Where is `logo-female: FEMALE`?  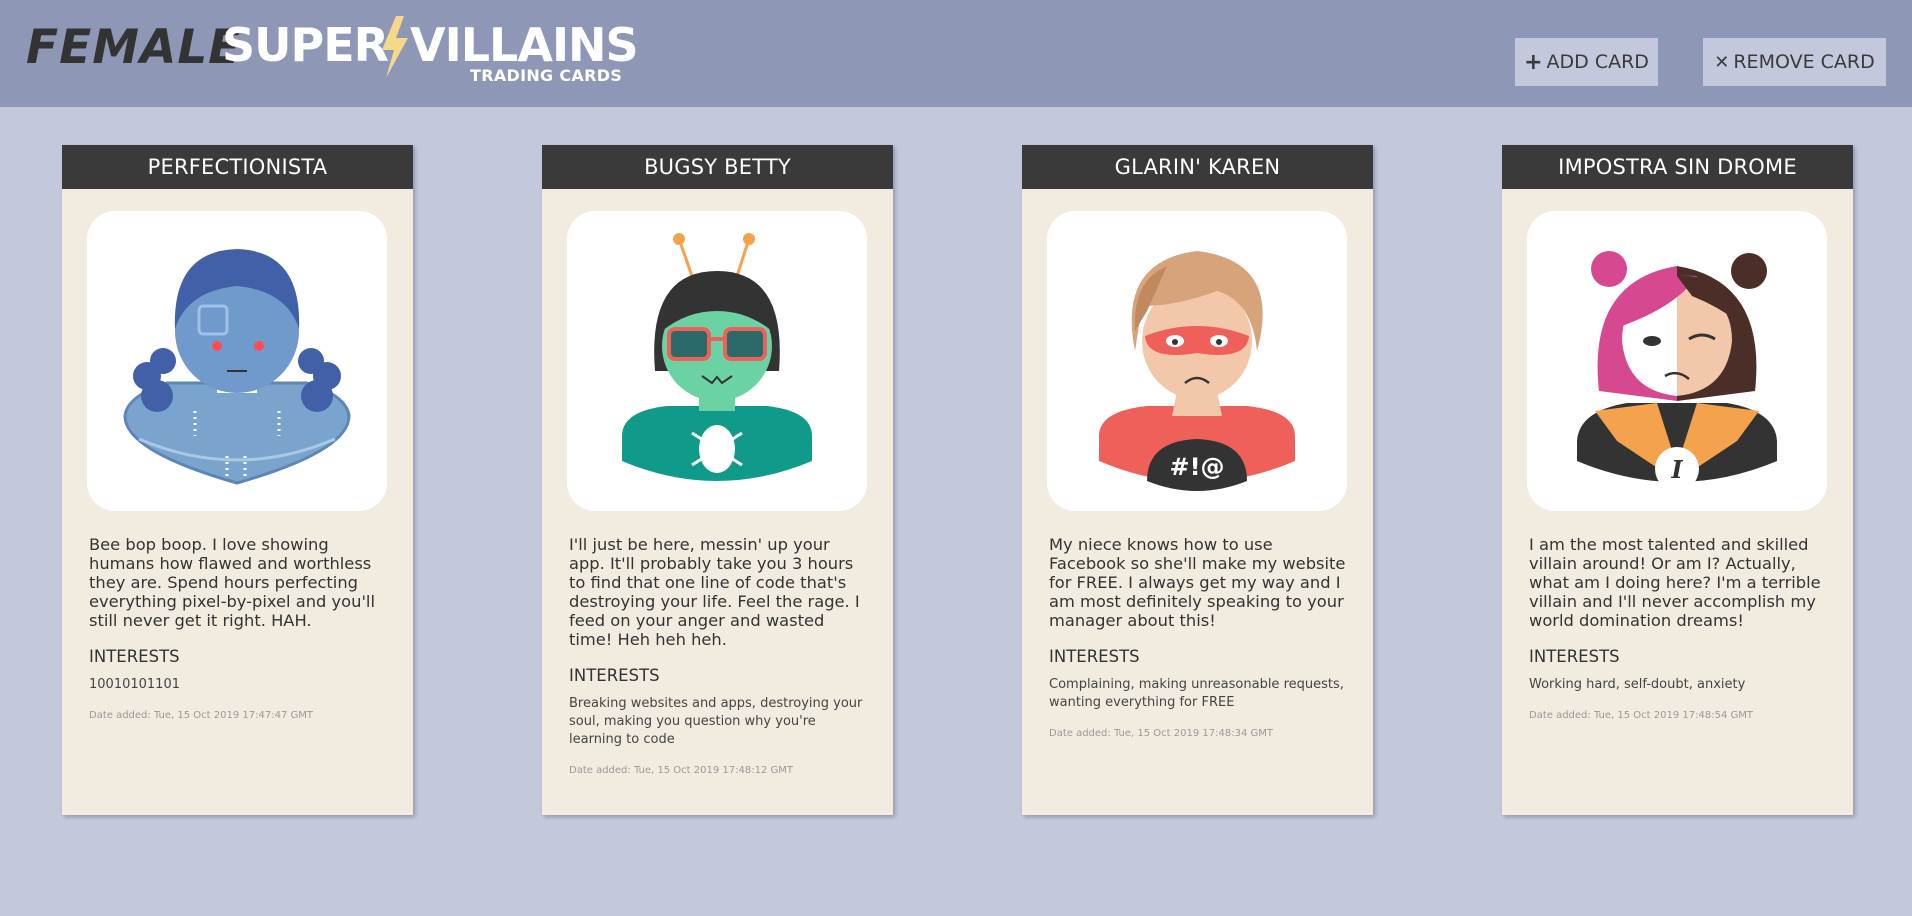 logo-female: FEMALE is located at coordinates (134, 47).